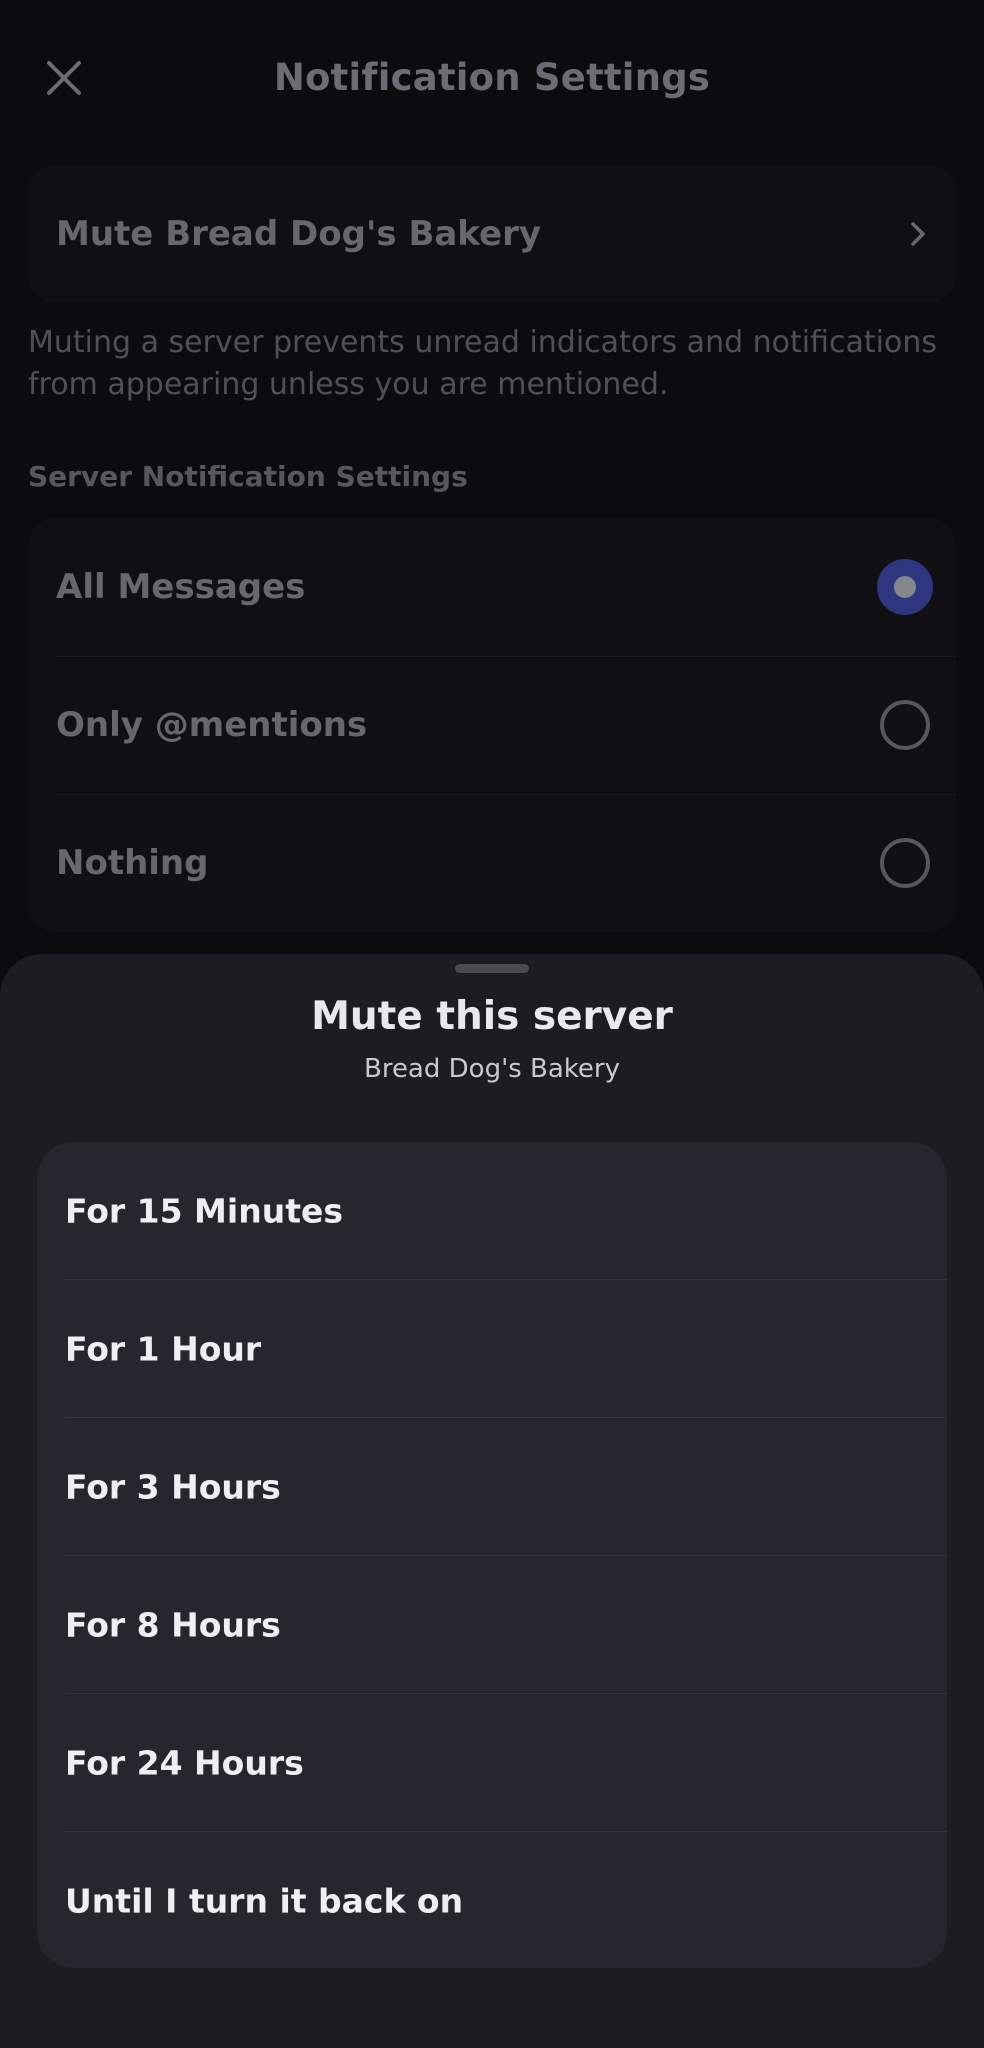 This screenshot has width=984, height=2048. What do you see at coordinates (492, 1624) in the screenshot?
I see `mute-8-hours: For 8 Hours` at bounding box center [492, 1624].